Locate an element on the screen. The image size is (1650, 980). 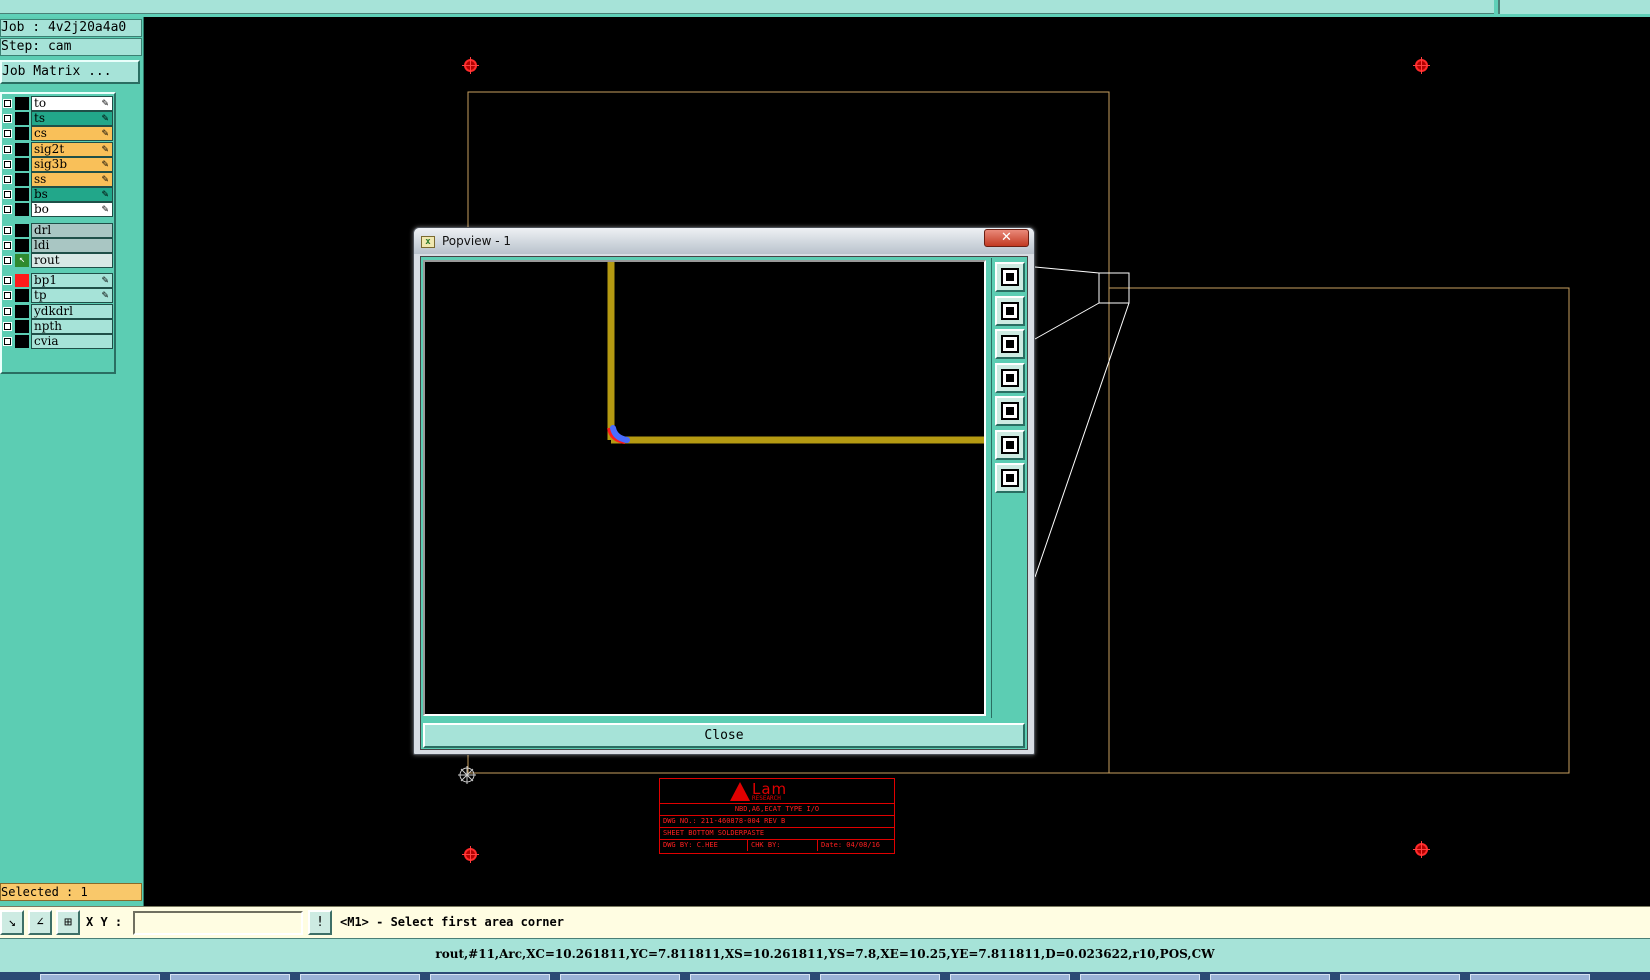
layer-row-ss: ss ✎ is located at coordinates (58, 179).